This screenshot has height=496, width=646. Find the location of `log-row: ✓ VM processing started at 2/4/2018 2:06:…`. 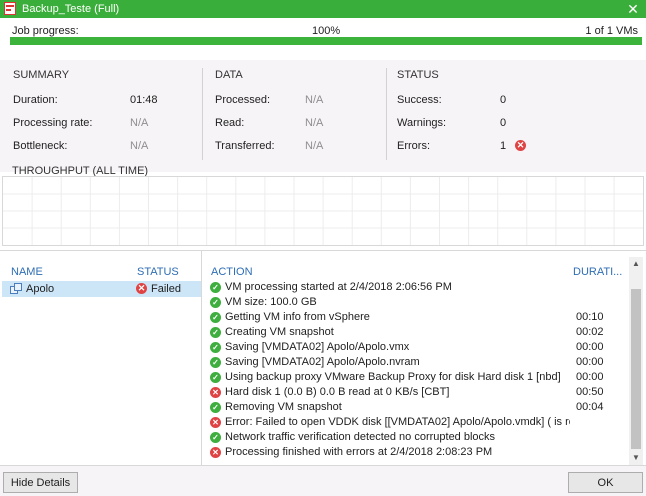

log-row: ✓ VM processing started at 2/4/2018 2:06:… is located at coordinates (417, 288).